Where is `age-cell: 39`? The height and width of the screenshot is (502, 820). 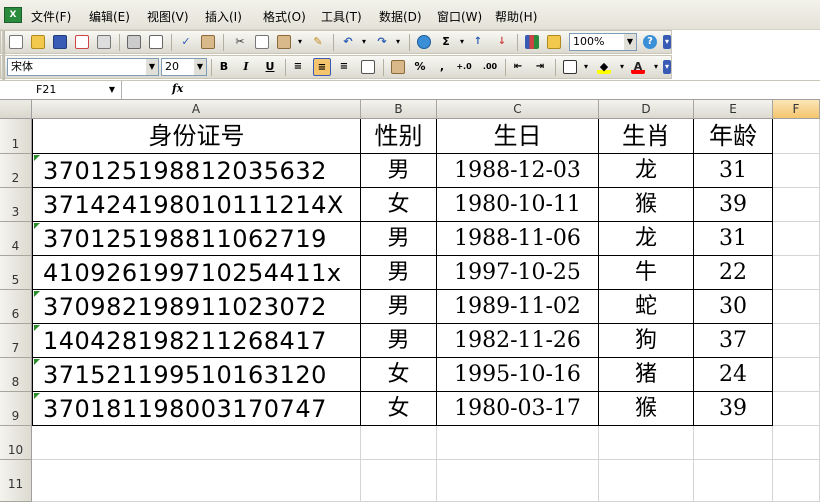
age-cell: 39 is located at coordinates (733, 409).